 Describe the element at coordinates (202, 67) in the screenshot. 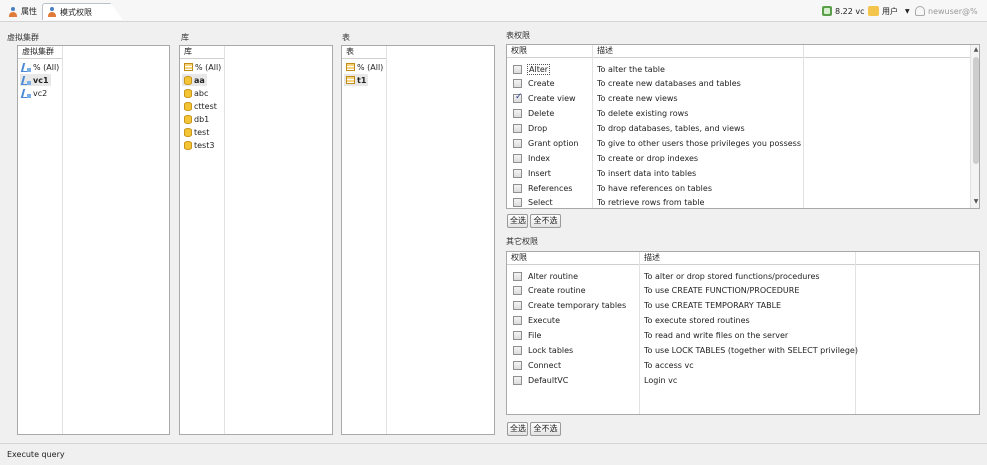

I see `database-item-all: % (All)` at that location.